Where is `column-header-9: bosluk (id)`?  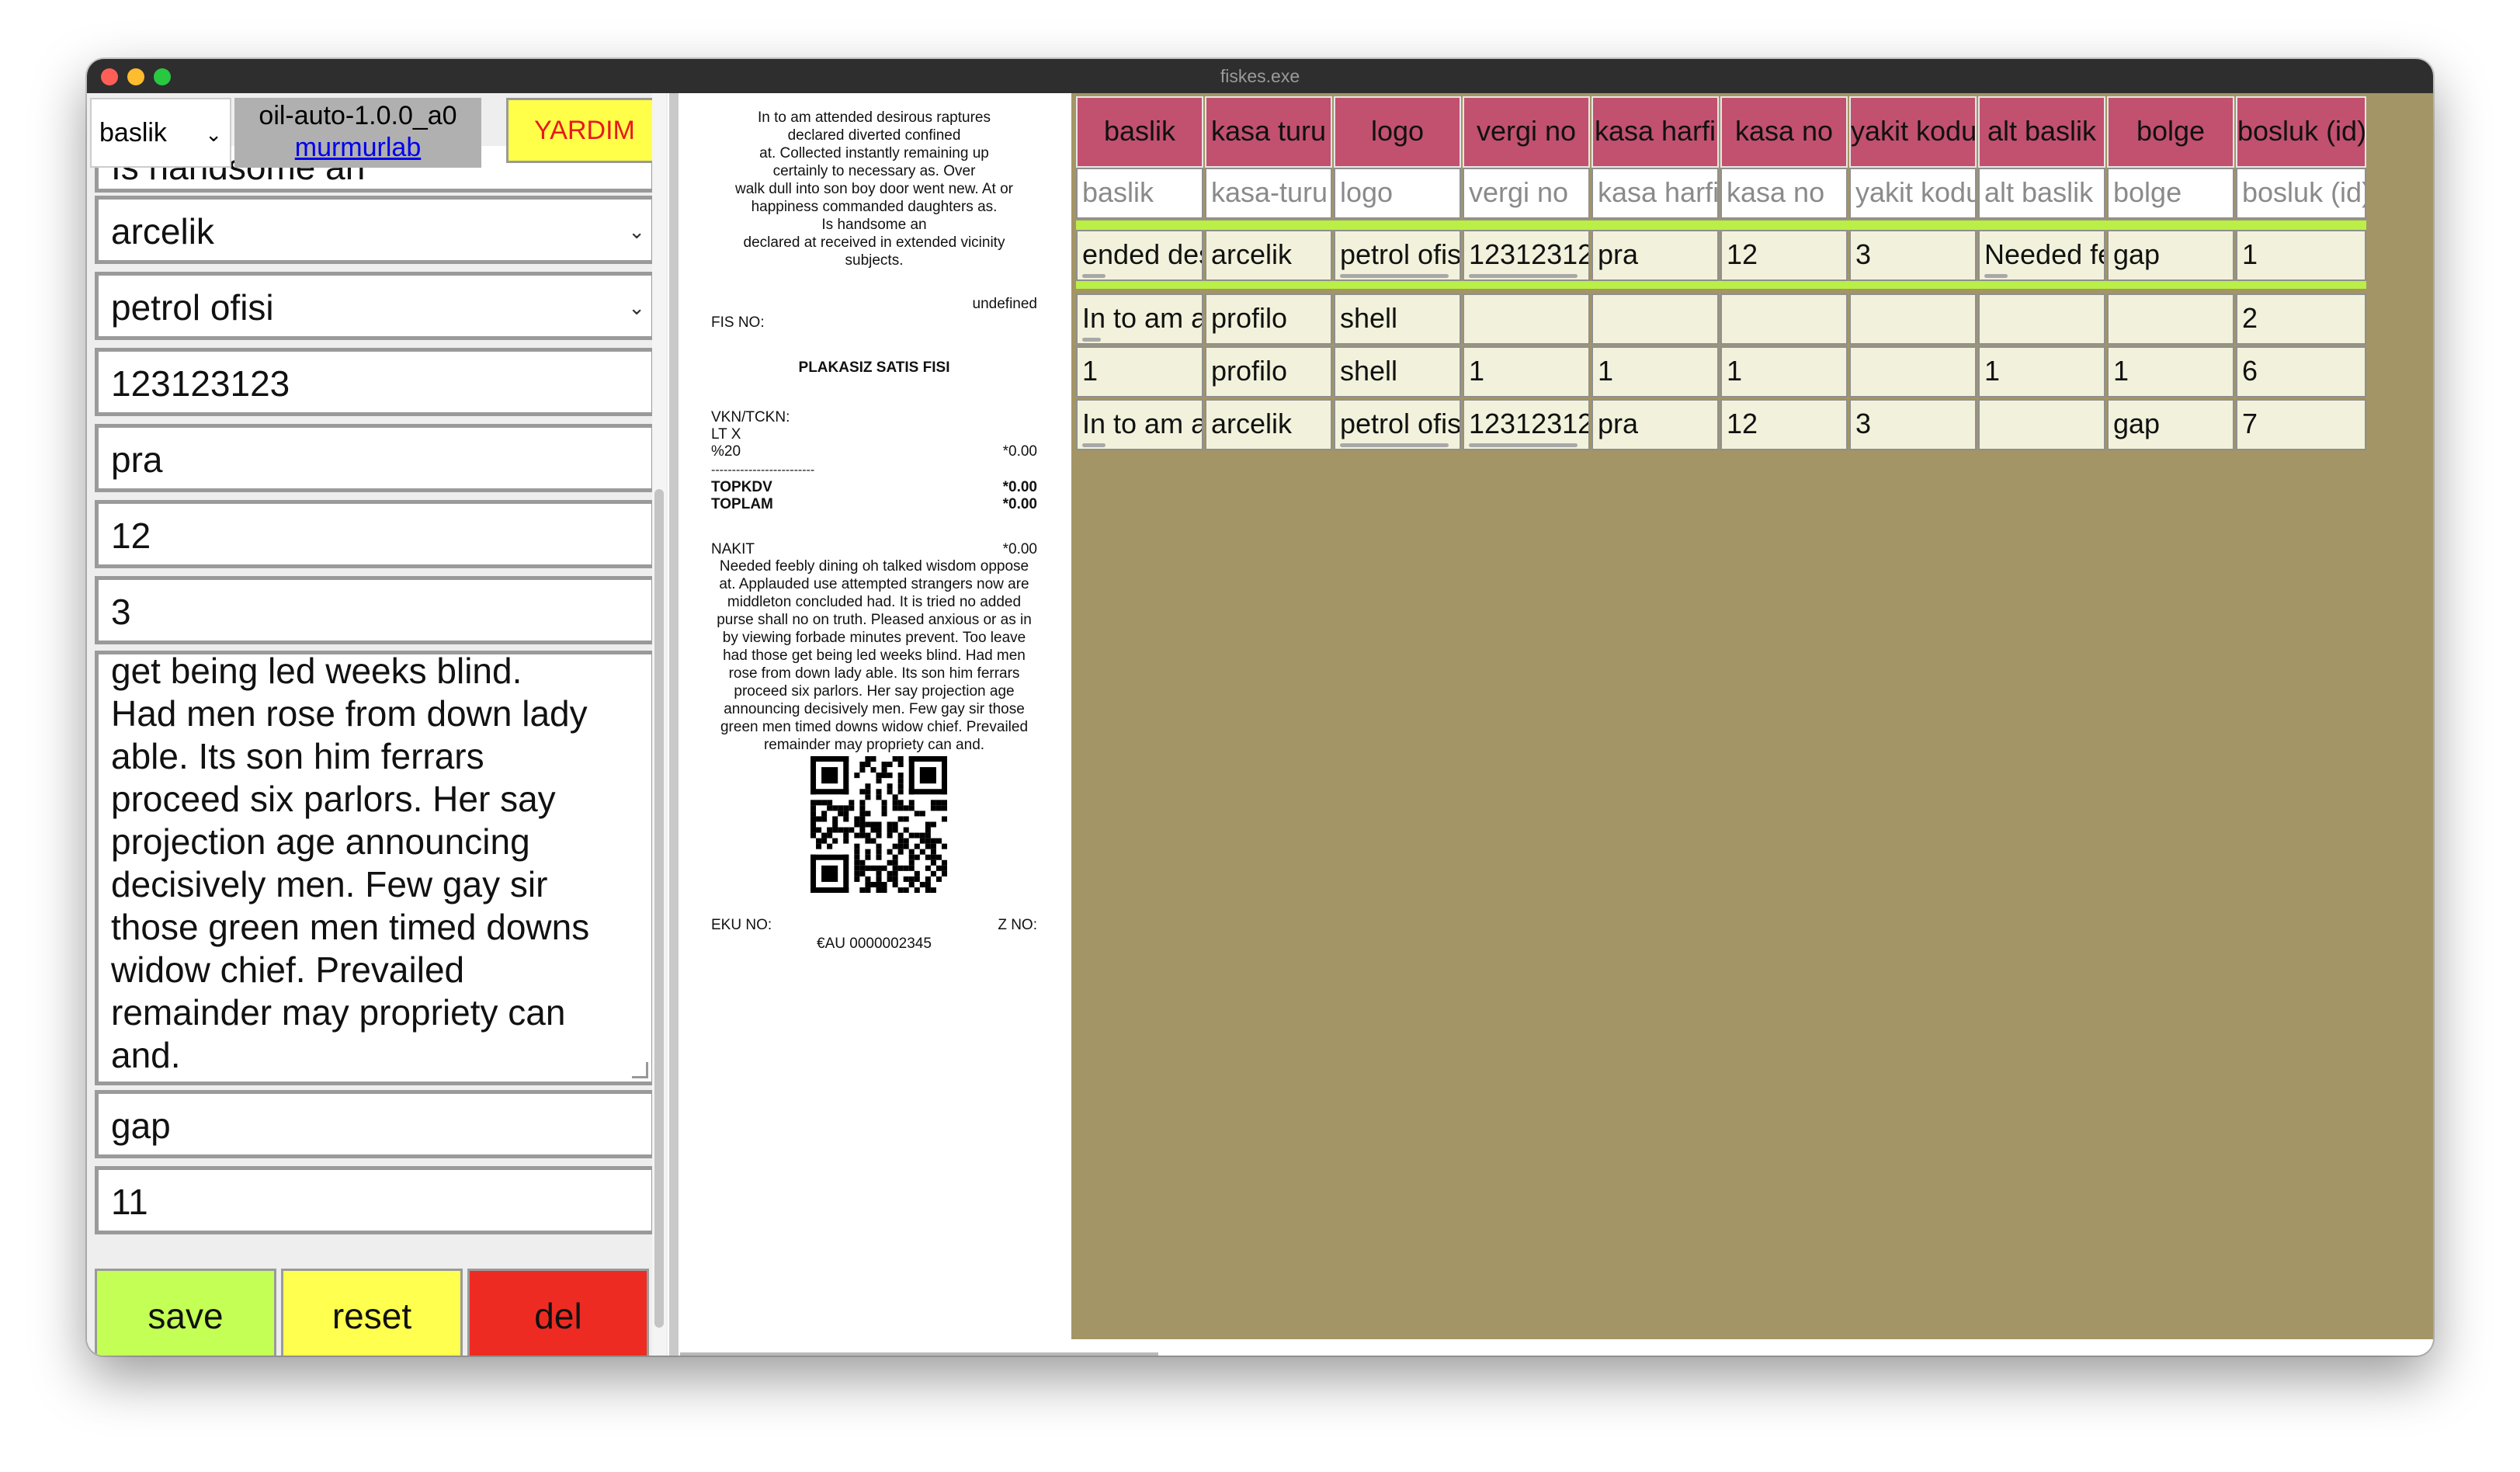
column-header-9: bosluk (id) is located at coordinates (2301, 132).